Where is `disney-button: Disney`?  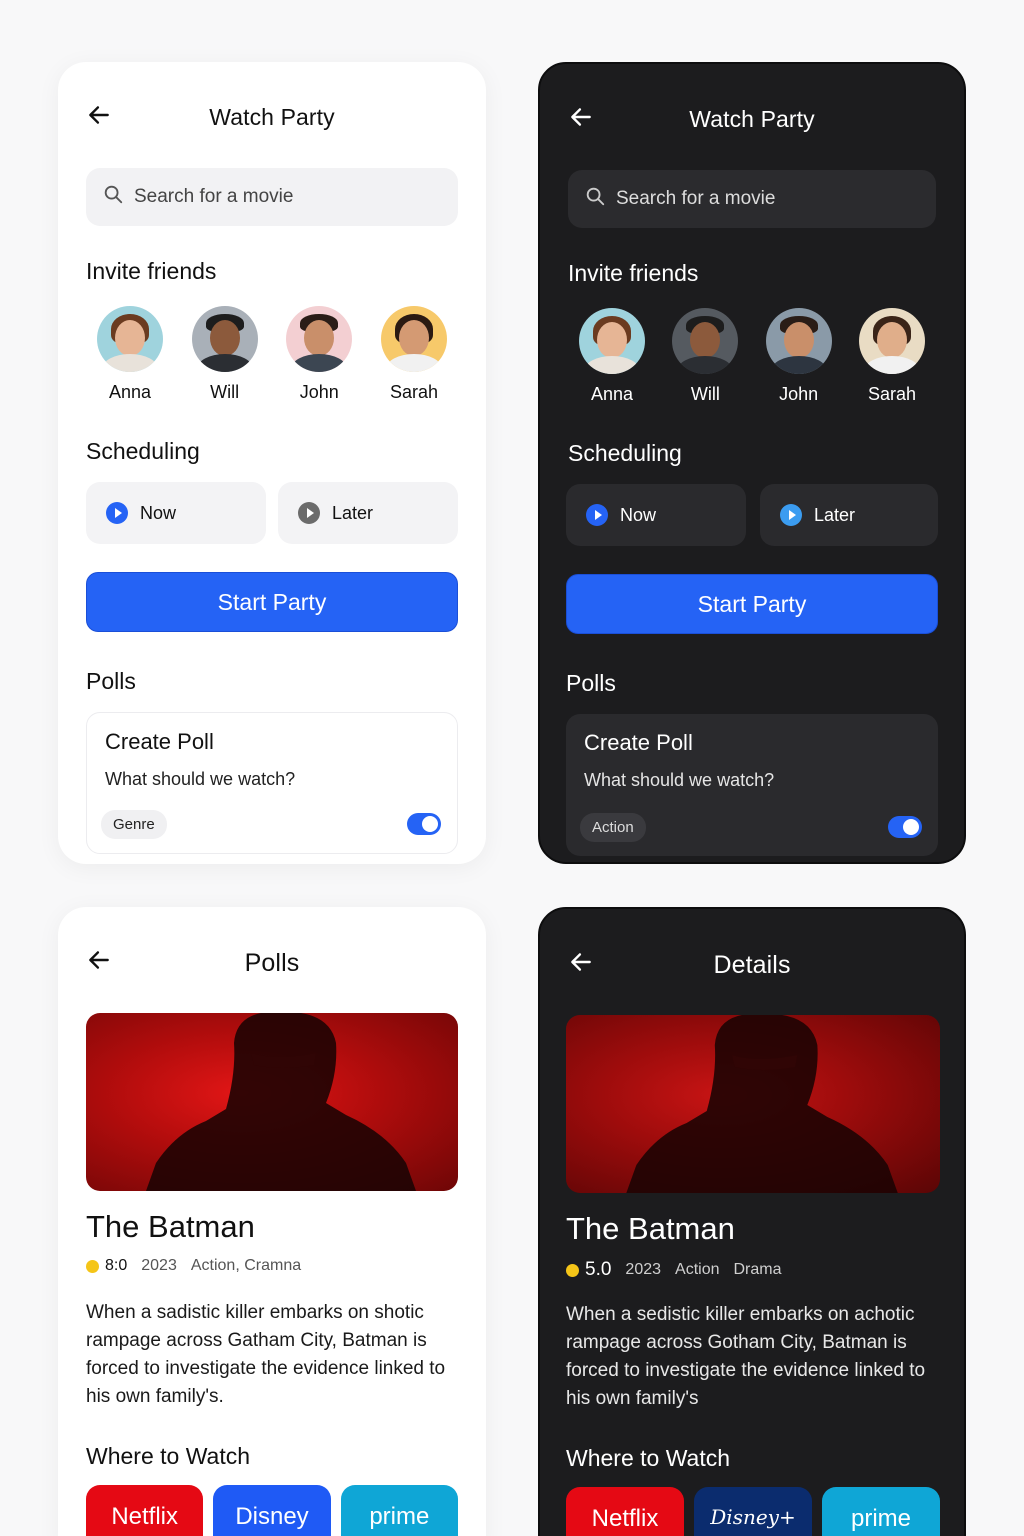
disney-button: Disney is located at coordinates (272, 1510).